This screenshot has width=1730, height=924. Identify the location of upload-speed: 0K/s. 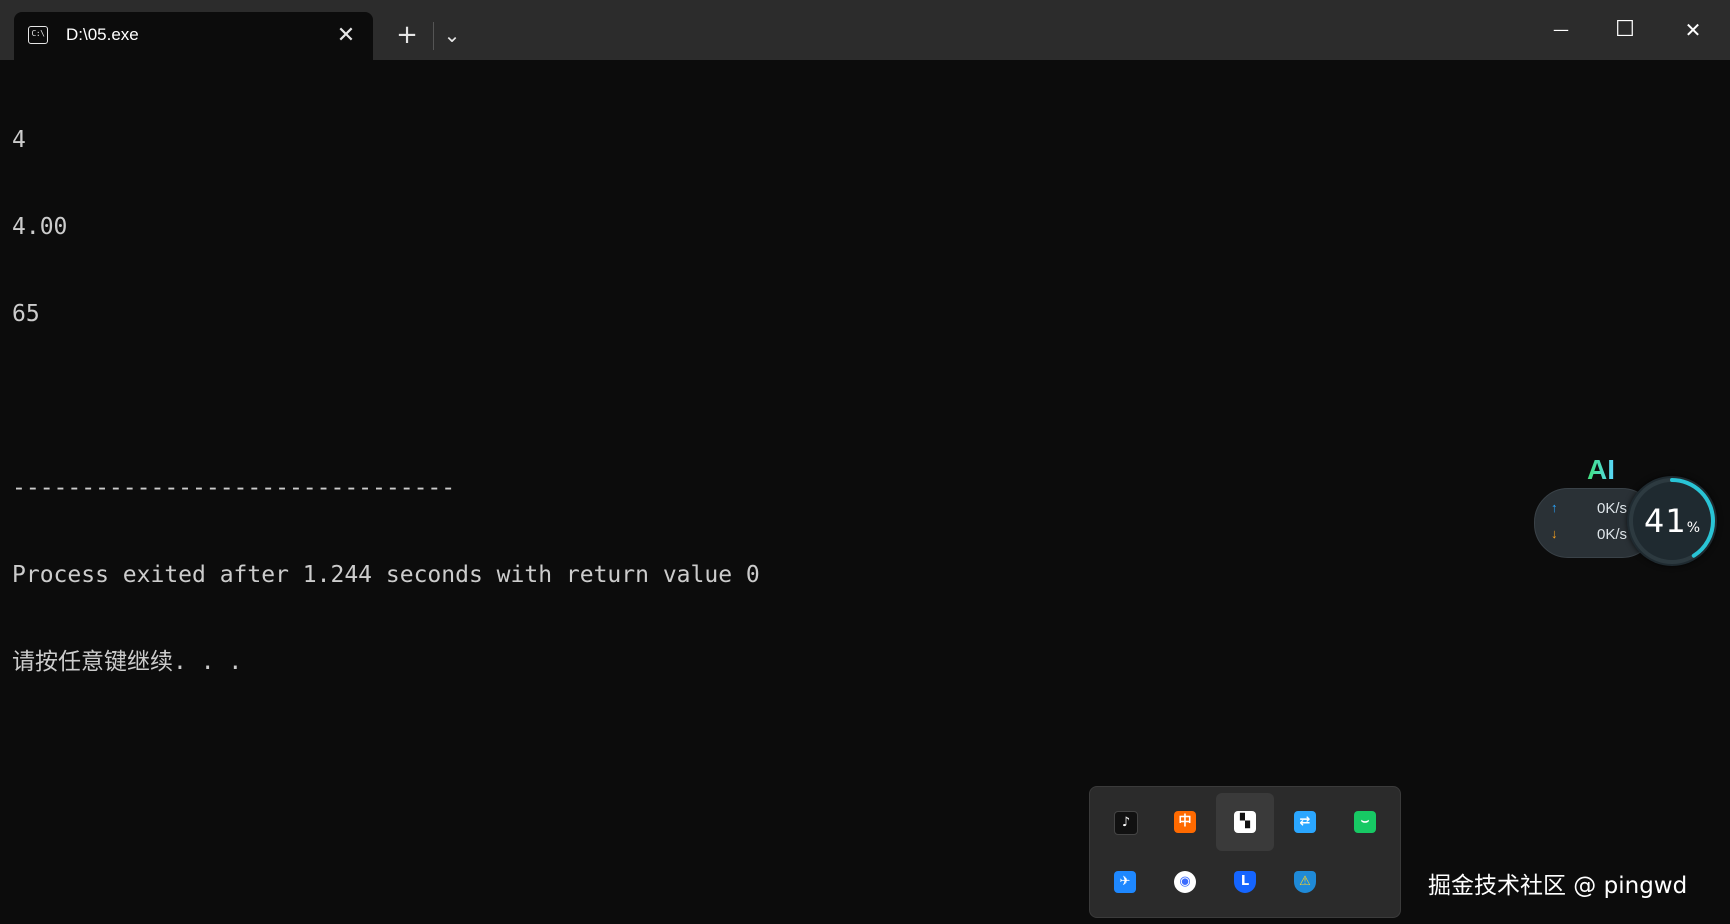
(1612, 508).